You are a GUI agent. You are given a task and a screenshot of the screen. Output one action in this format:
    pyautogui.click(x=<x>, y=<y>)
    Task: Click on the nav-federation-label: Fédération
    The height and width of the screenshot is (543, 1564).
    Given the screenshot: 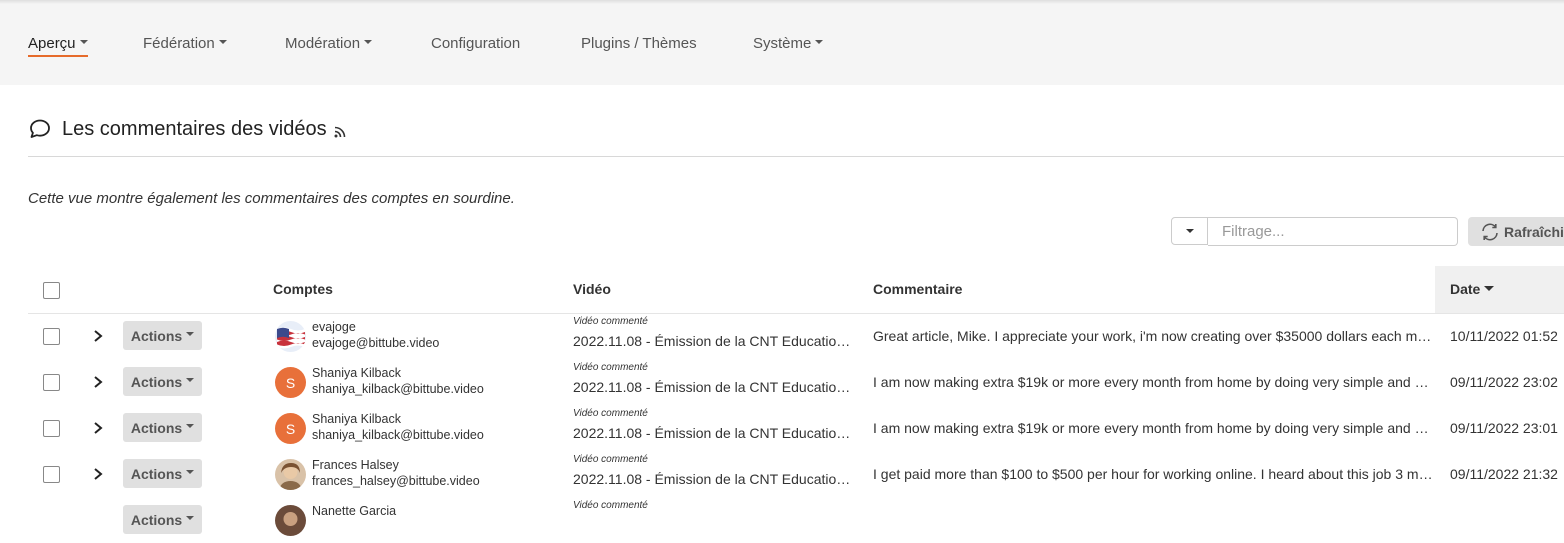 What is the action you would take?
    pyautogui.click(x=179, y=43)
    